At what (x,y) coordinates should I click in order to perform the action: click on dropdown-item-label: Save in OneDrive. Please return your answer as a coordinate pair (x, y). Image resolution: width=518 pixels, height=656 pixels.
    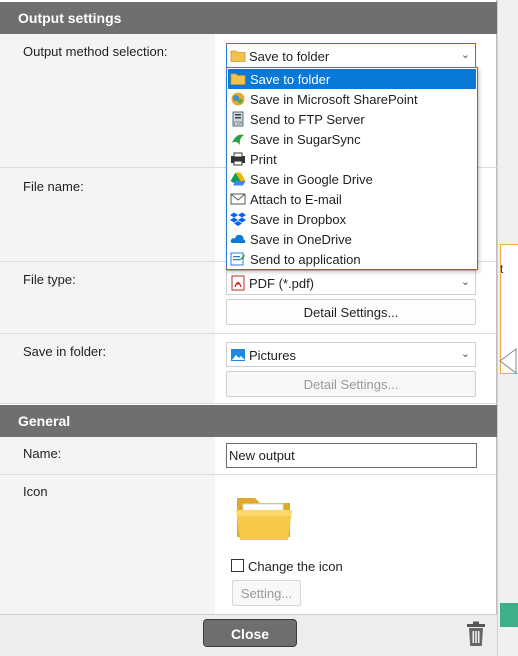
    Looking at the image, I should click on (301, 239).